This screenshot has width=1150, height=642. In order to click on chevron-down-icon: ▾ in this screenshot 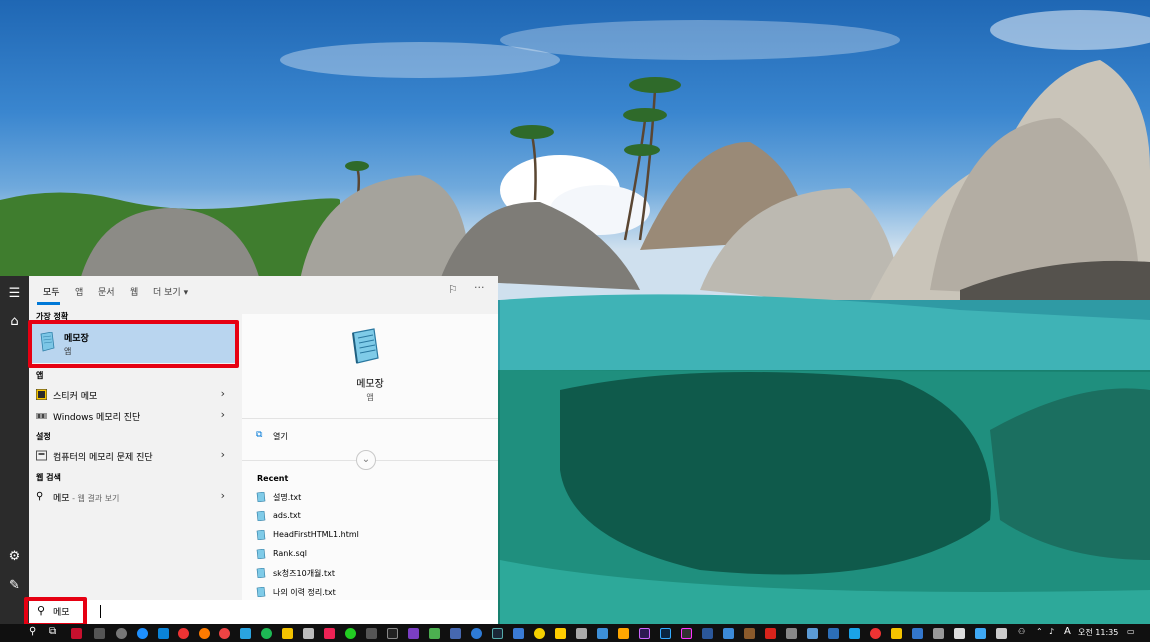, I will do `click(186, 293)`.